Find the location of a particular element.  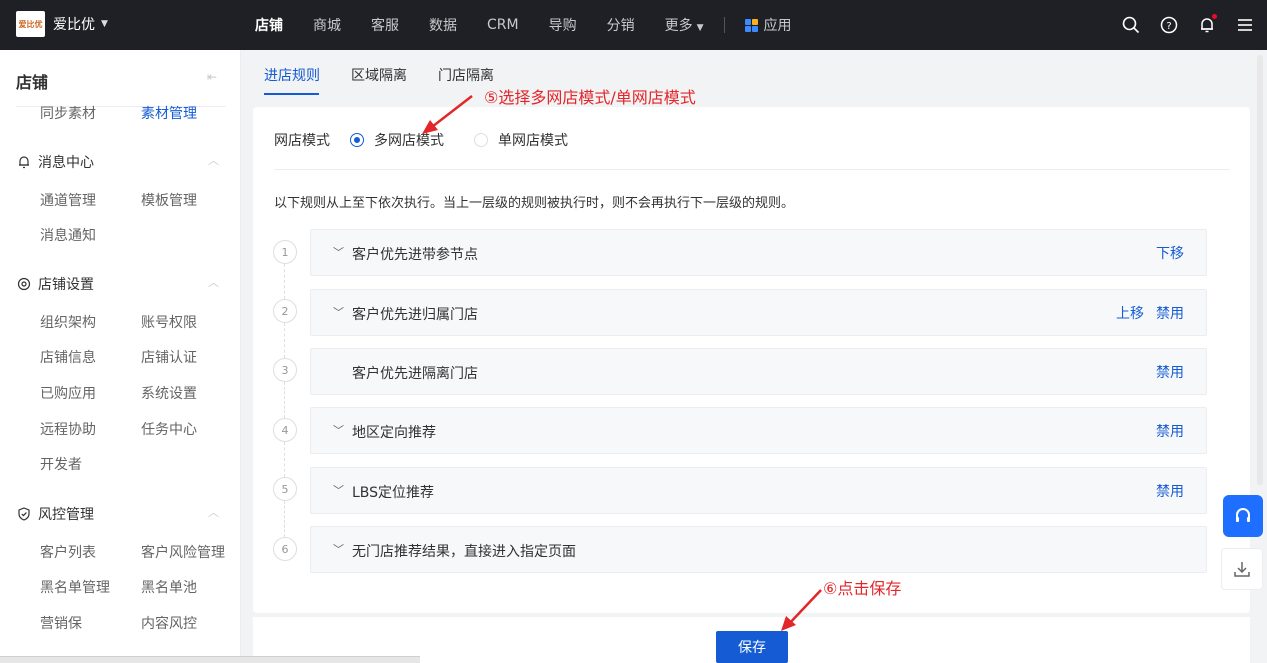

help-icon: ? is located at coordinates (1169, 25).